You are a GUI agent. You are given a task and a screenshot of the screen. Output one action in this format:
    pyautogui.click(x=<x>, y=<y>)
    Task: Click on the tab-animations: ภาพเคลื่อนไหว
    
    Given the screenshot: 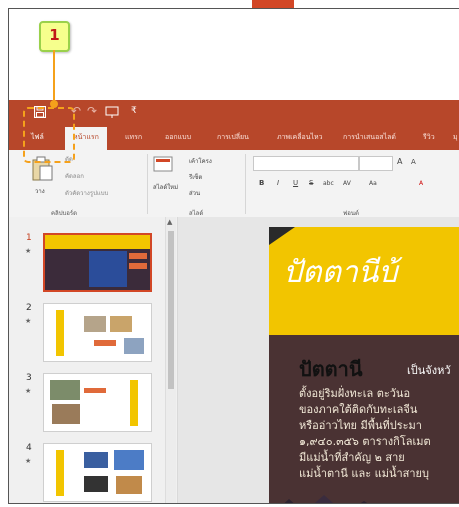 What is the action you would take?
    pyautogui.click(x=300, y=137)
    